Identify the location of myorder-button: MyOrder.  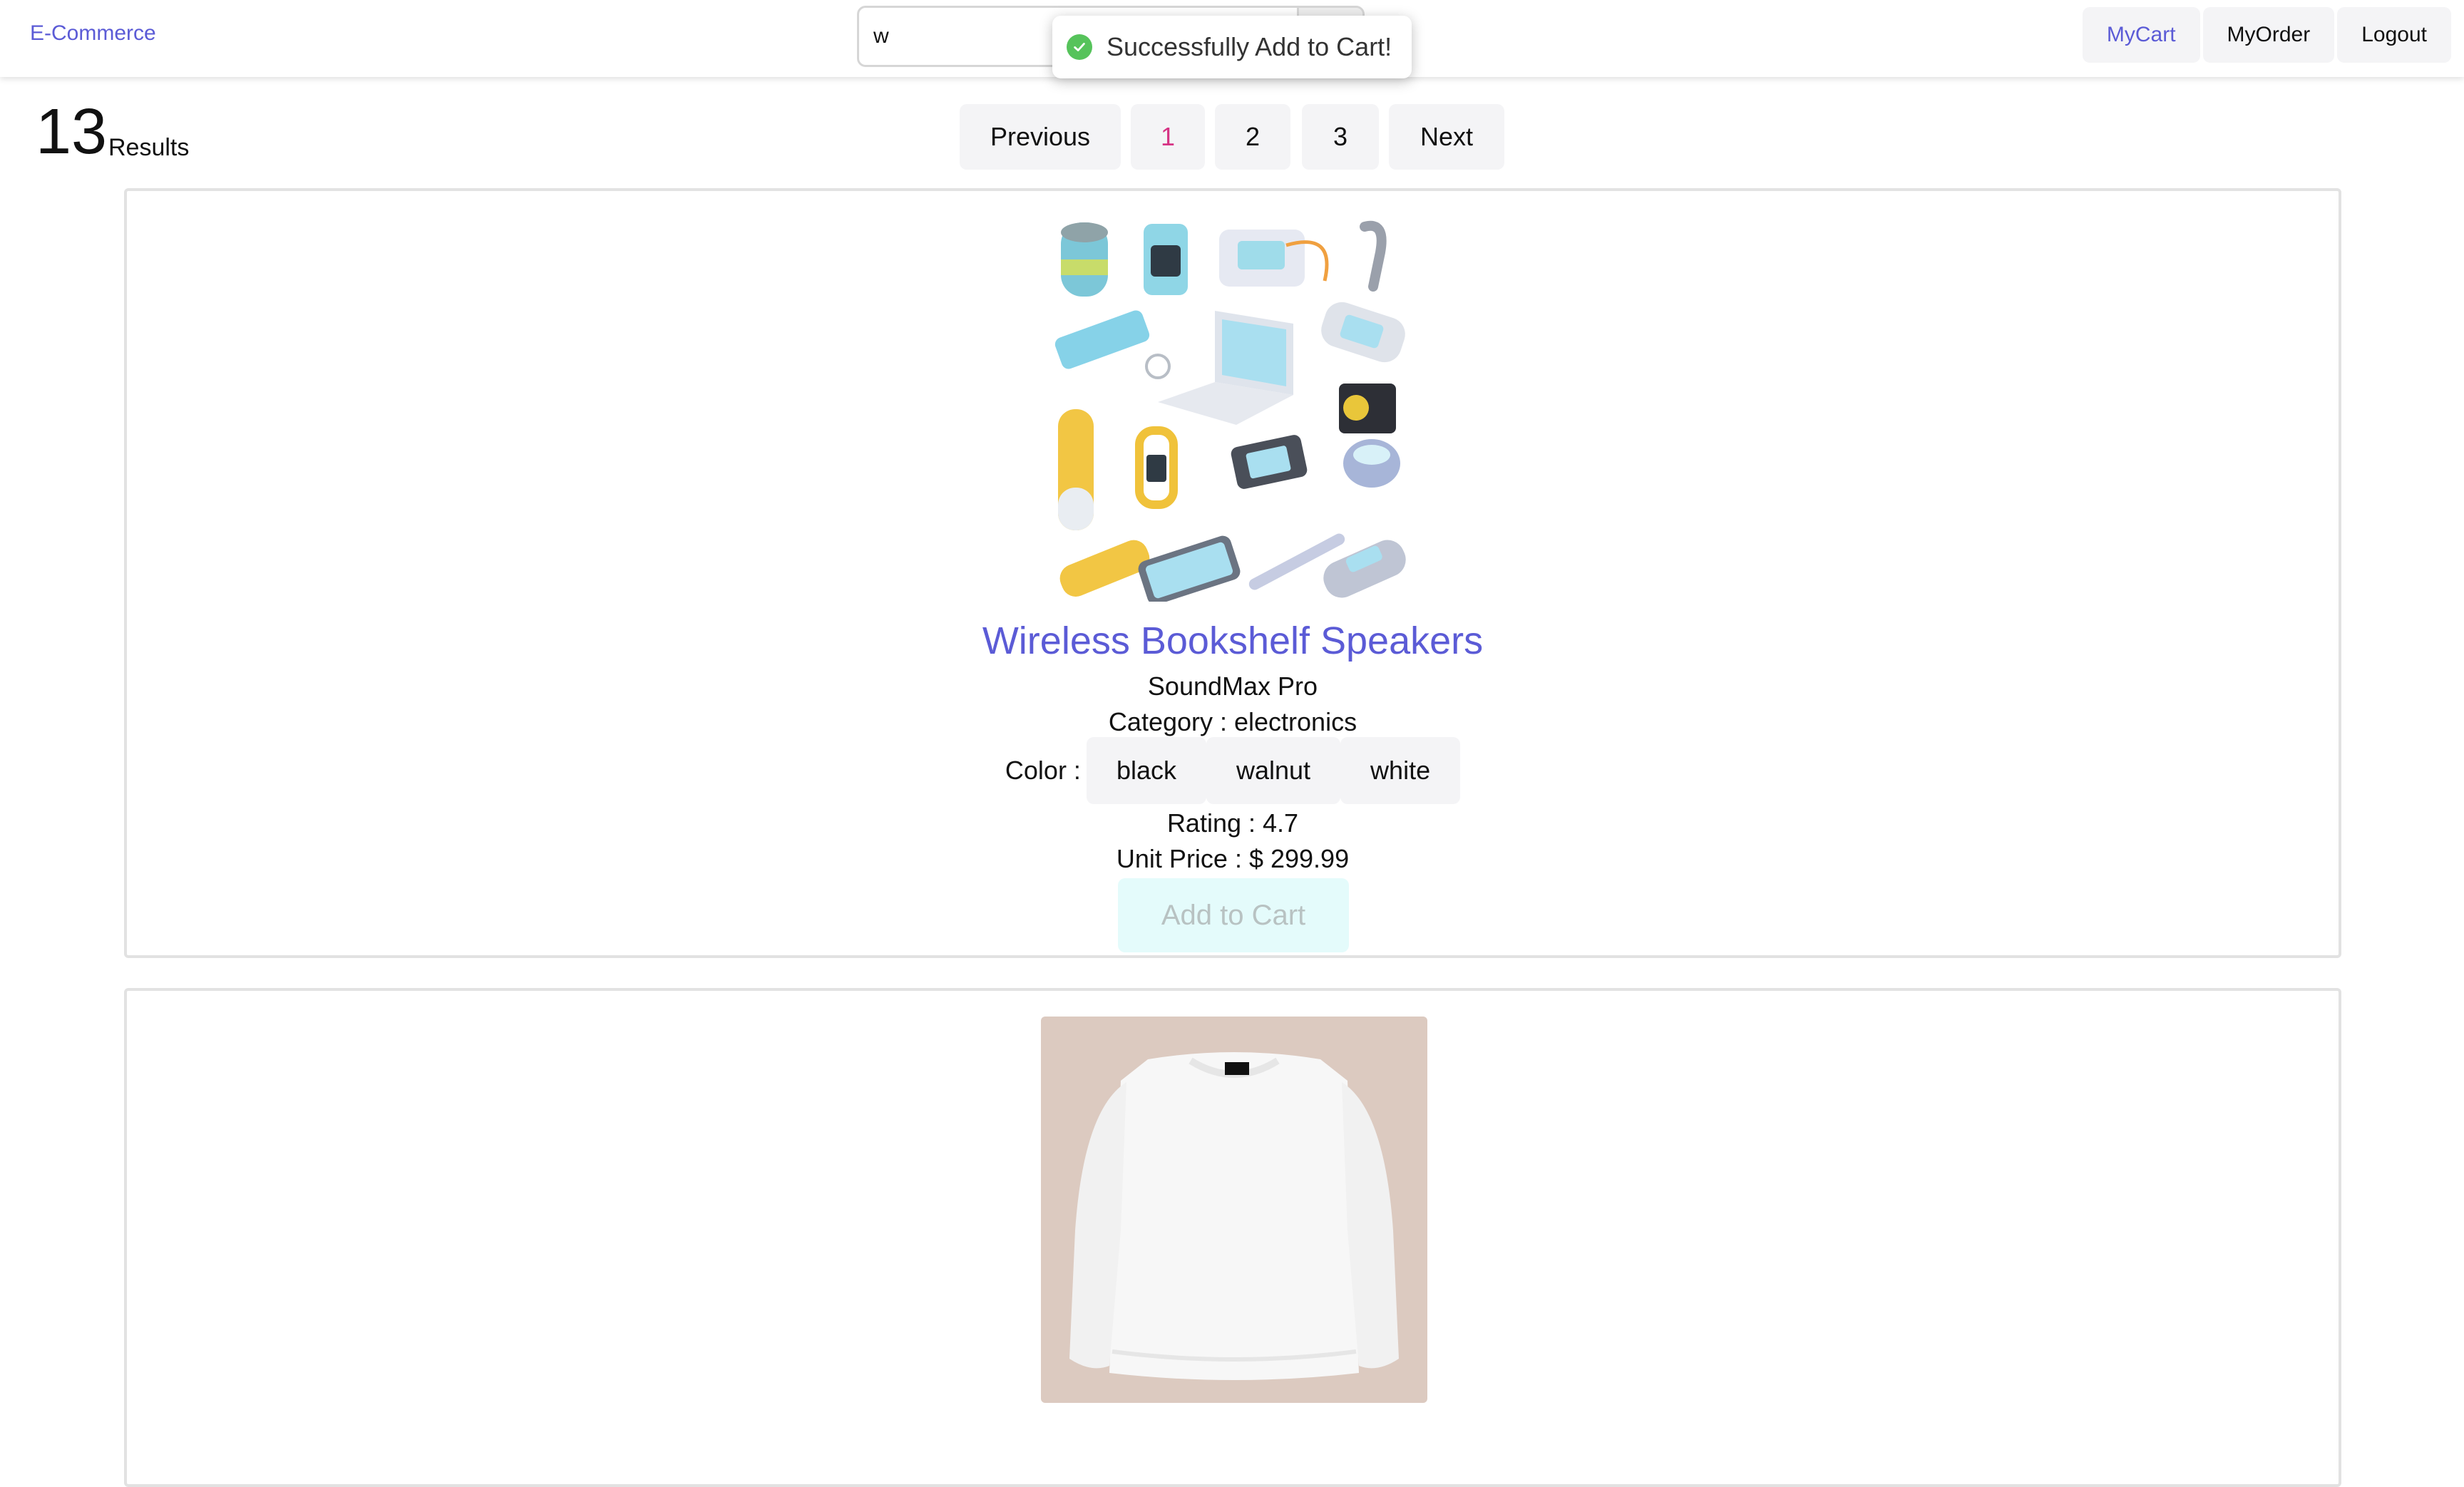
(2268, 35).